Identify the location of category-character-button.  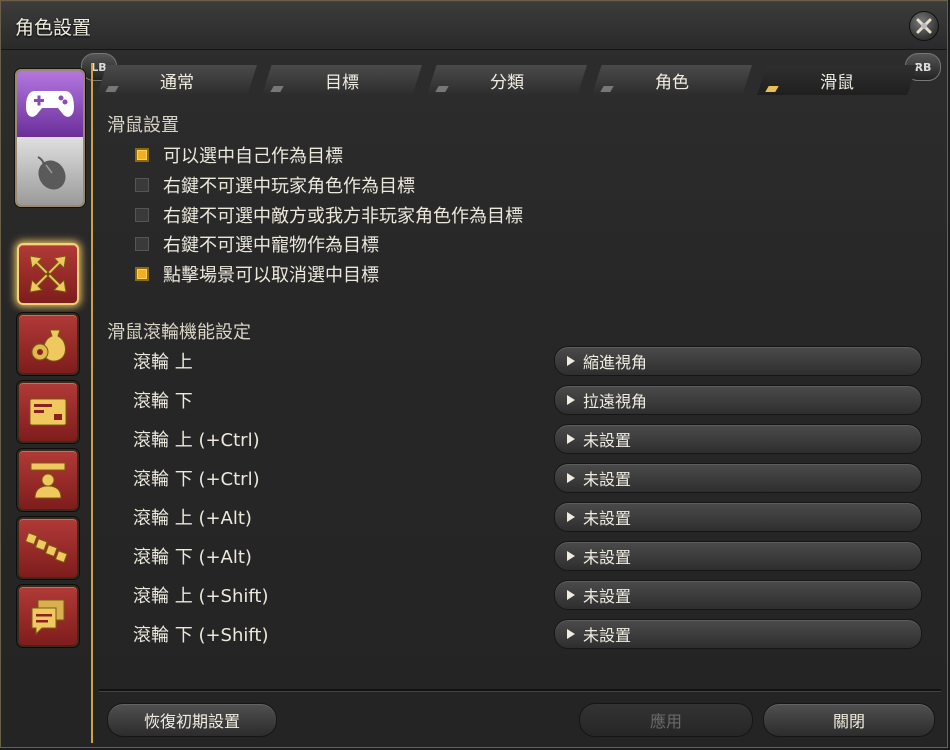
(48, 480).